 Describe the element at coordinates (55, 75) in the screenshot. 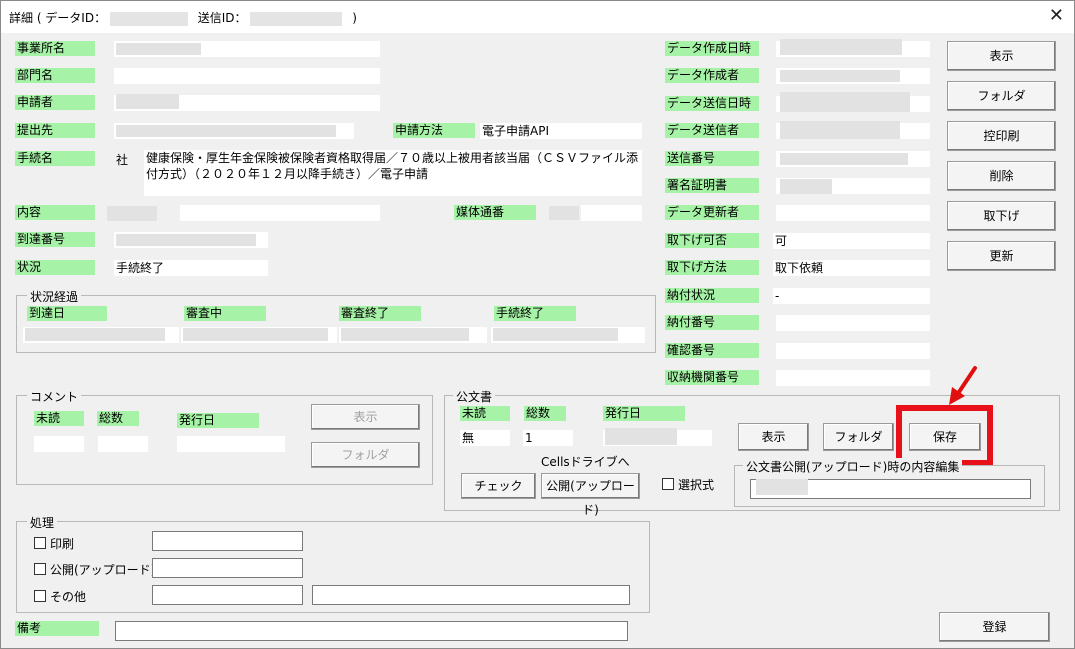

I see `label-dept: 部門名` at that location.